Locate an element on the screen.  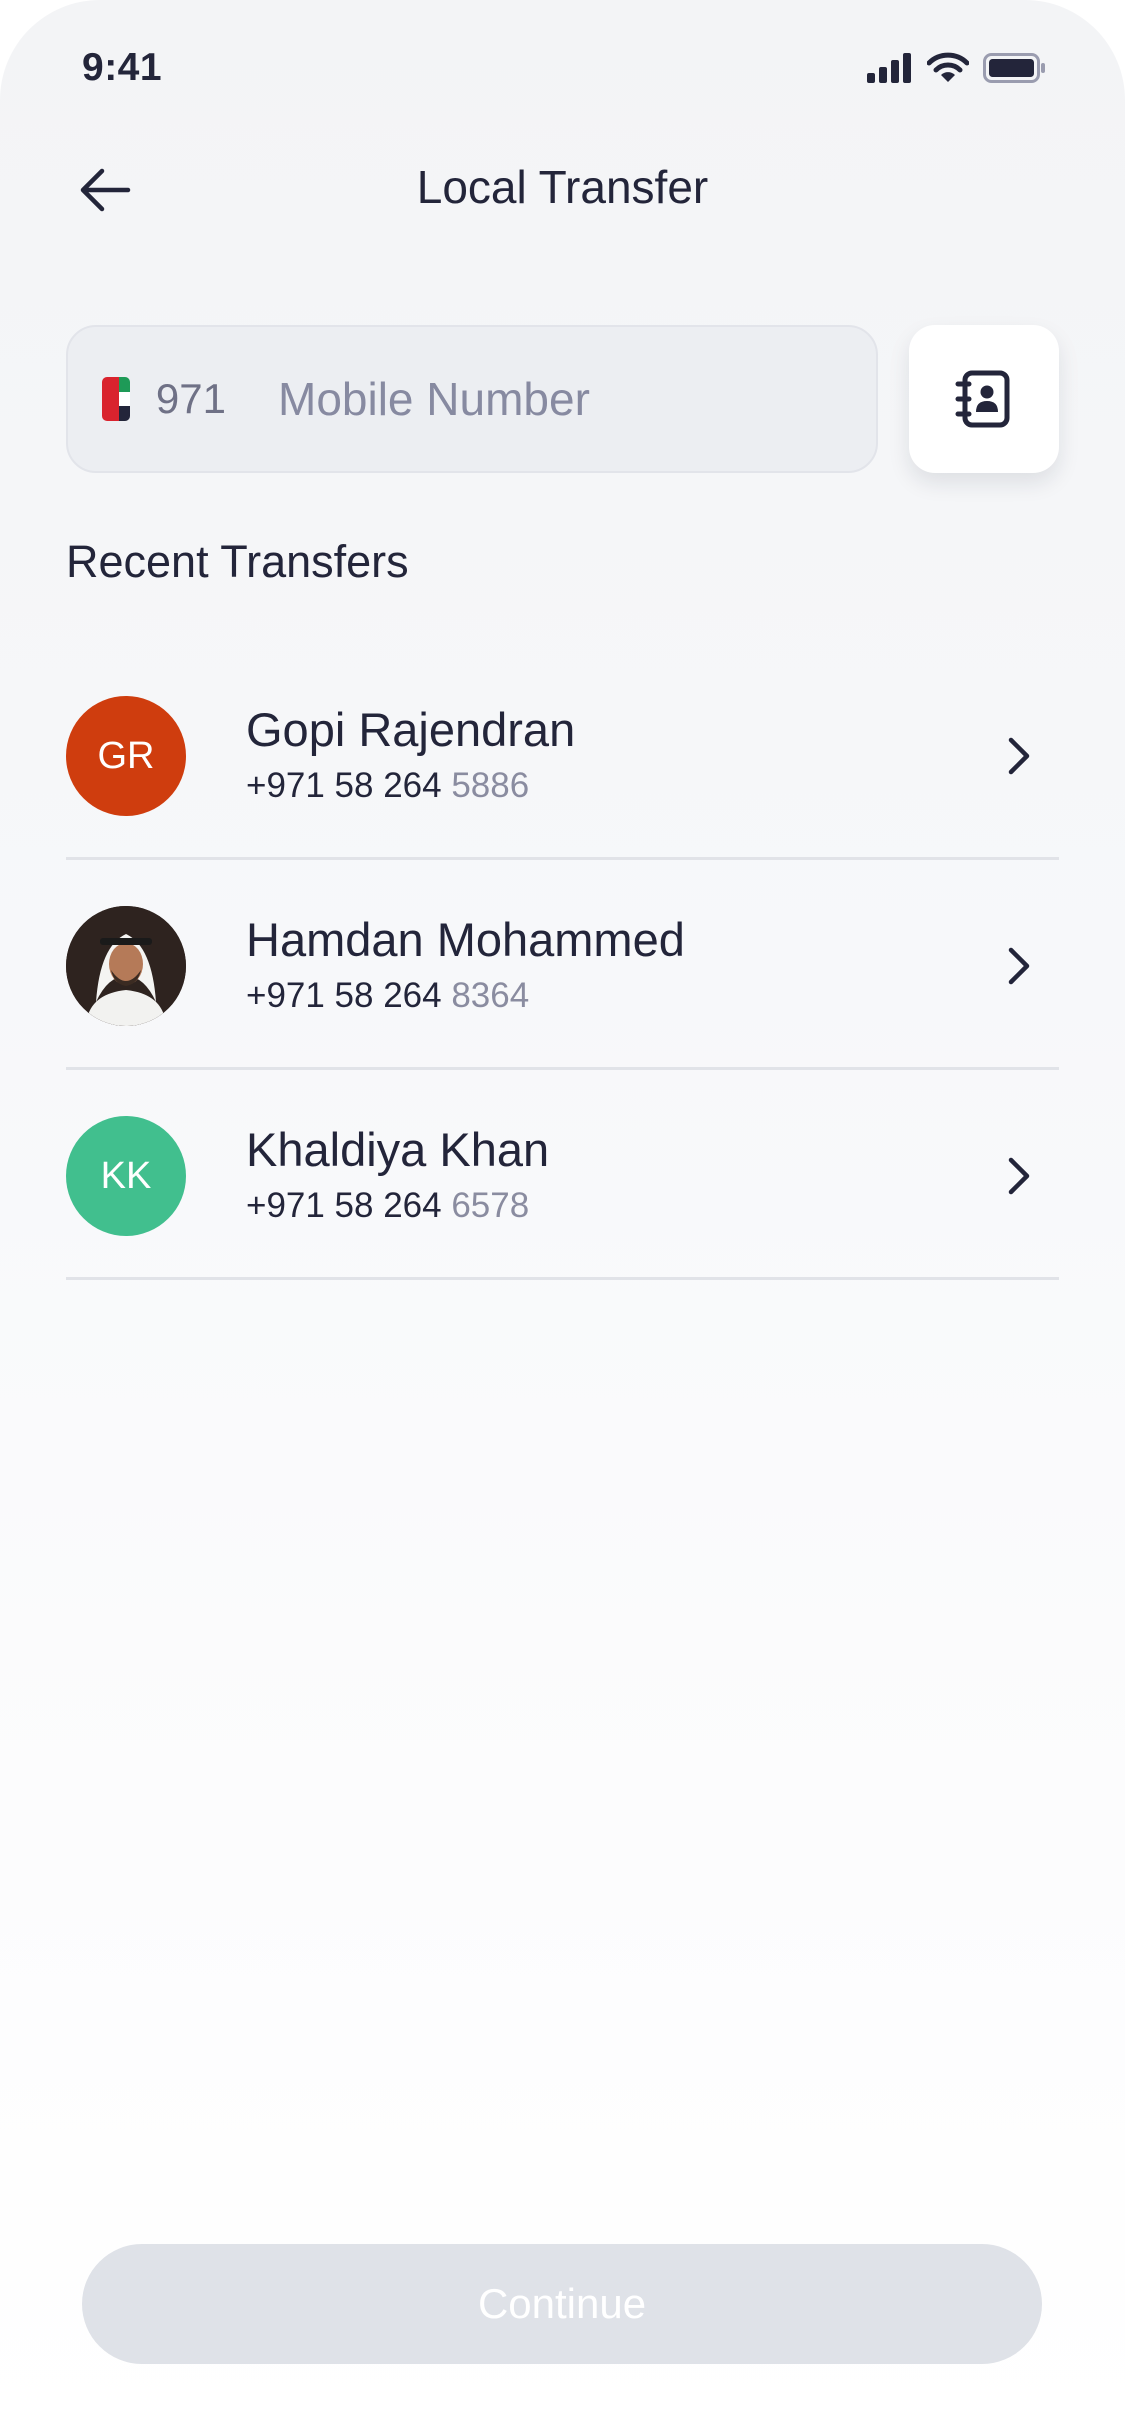
recipient-phone: +971 58 264 5886 is located at coordinates (388, 785).